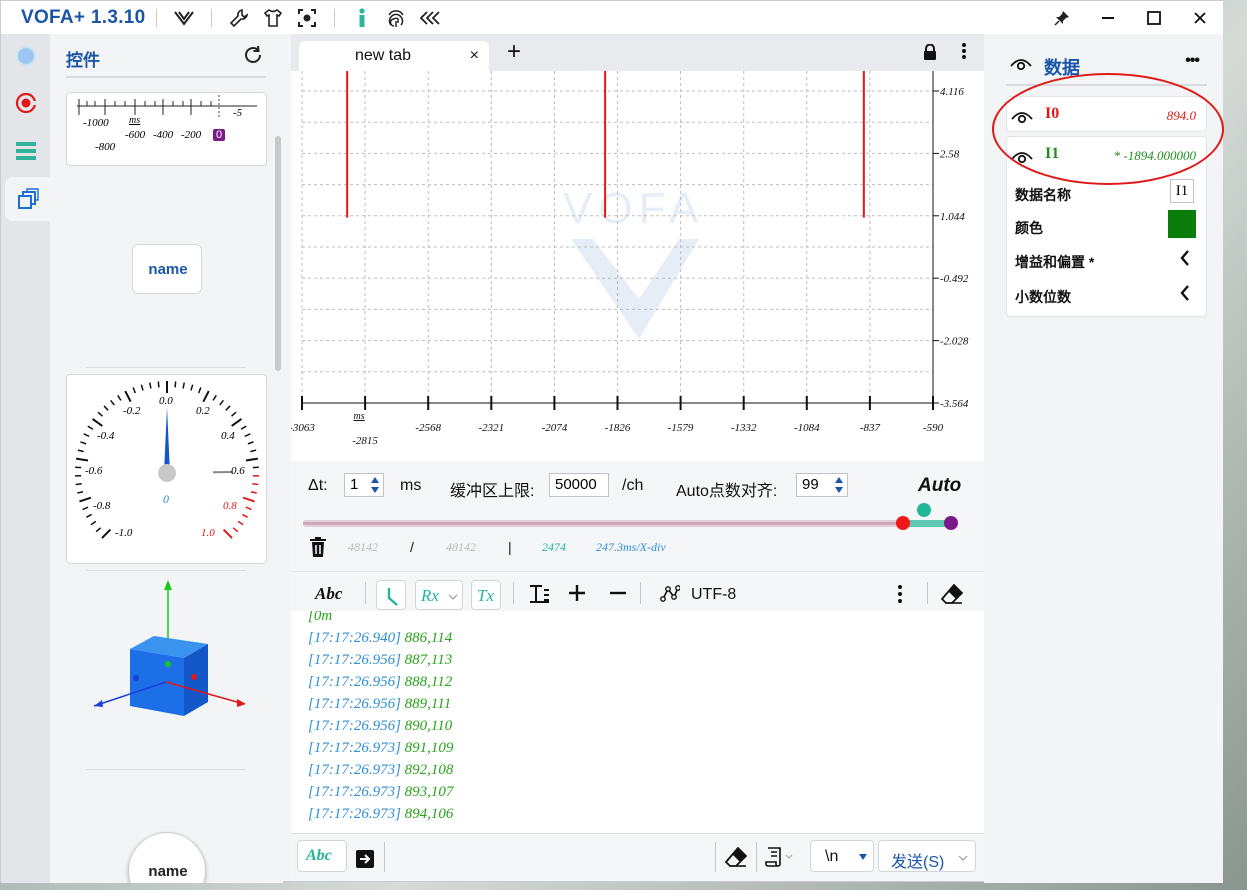  Describe the element at coordinates (322, 856) in the screenshot. I see `send-format-toggle: Abc` at that location.